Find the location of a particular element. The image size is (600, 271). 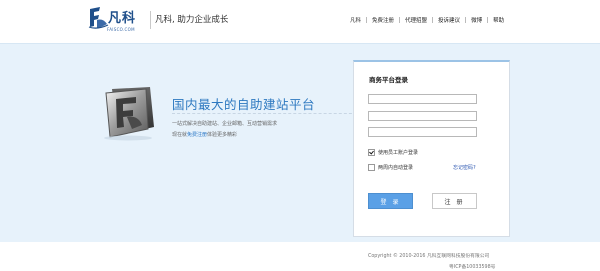

hero-divider is located at coordinates (267, 113).